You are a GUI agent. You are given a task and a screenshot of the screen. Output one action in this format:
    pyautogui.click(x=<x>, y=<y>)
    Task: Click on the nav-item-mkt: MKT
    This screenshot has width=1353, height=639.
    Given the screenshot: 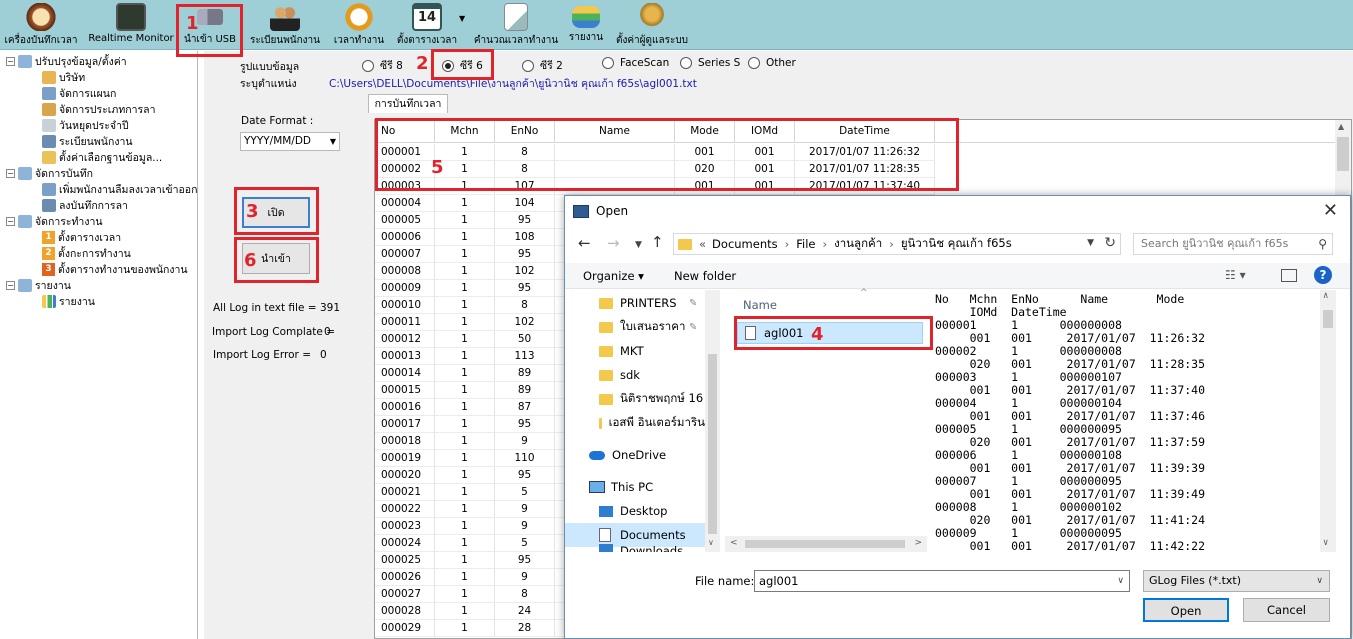 What is the action you would take?
    pyautogui.click(x=635, y=351)
    